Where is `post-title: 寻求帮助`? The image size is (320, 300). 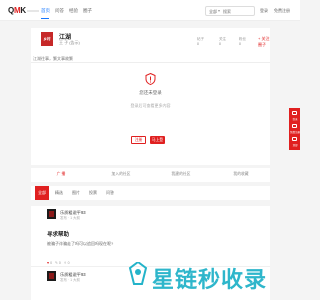
post-title: 寻求帮助 is located at coordinates (58, 234).